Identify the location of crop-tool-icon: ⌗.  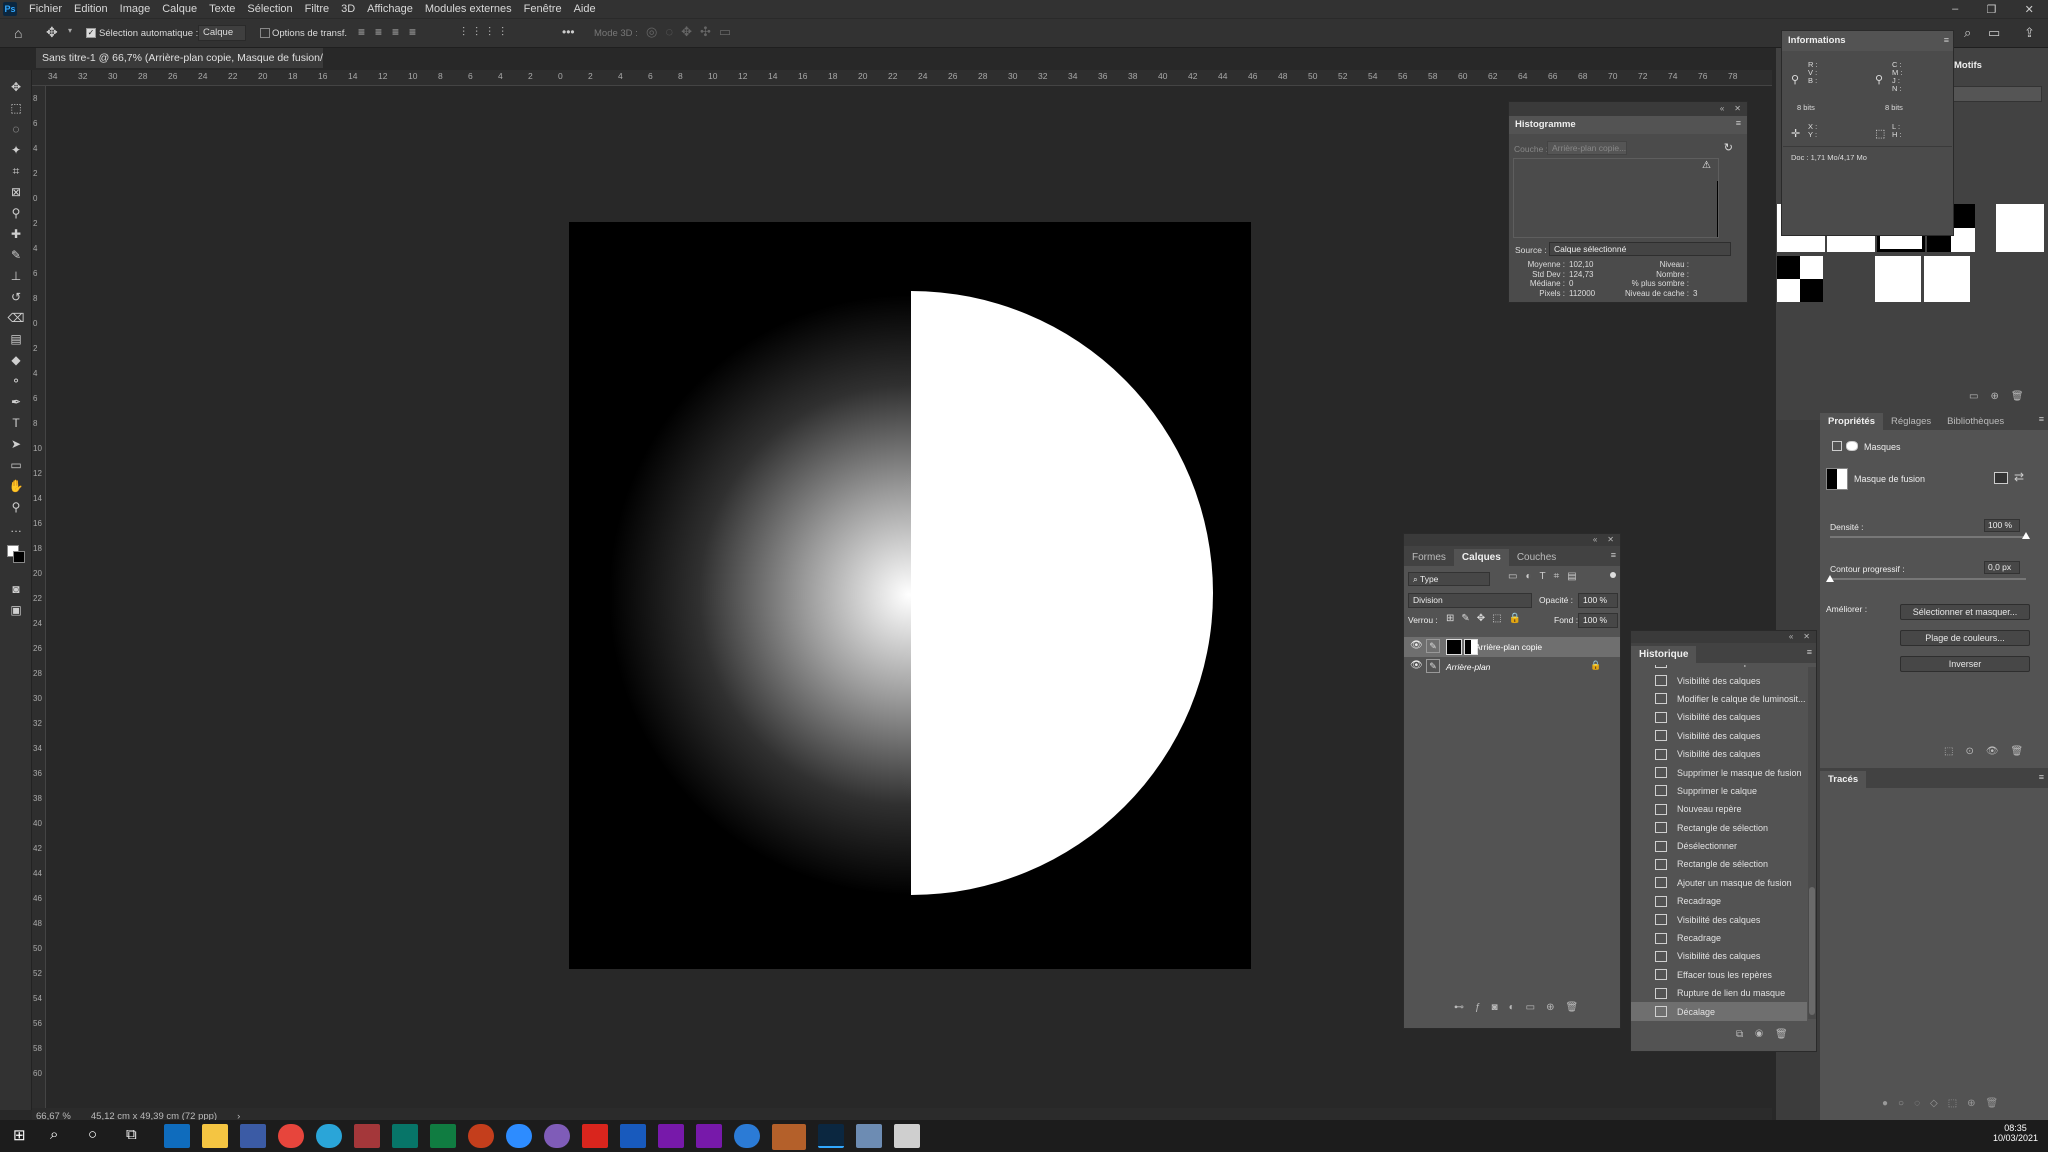
(16, 171).